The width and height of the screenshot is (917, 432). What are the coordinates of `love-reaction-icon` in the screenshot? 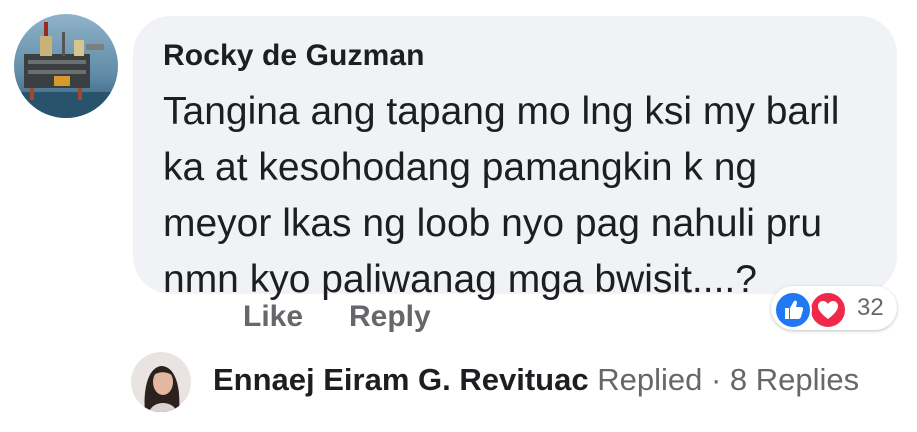 It's located at (828, 310).